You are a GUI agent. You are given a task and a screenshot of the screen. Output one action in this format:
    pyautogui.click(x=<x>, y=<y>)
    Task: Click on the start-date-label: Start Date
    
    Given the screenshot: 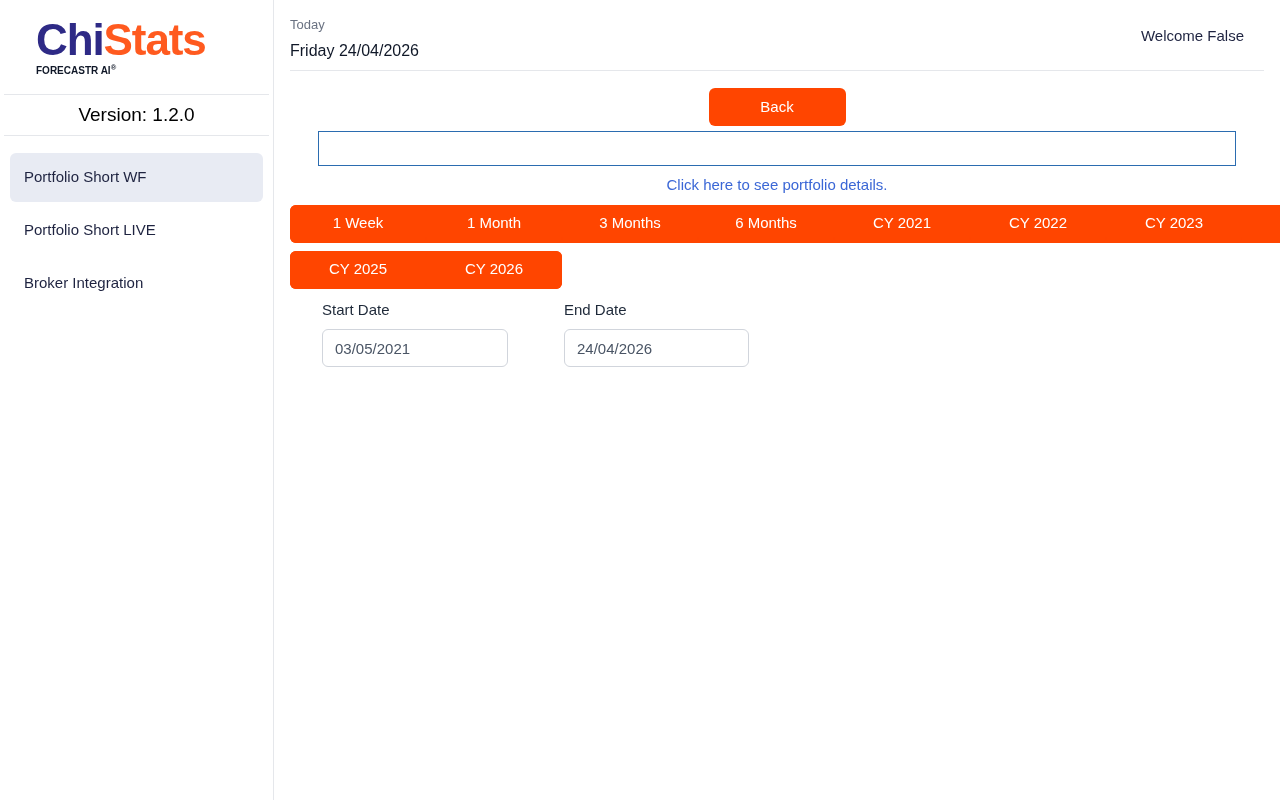 What is the action you would take?
    pyautogui.click(x=356, y=309)
    